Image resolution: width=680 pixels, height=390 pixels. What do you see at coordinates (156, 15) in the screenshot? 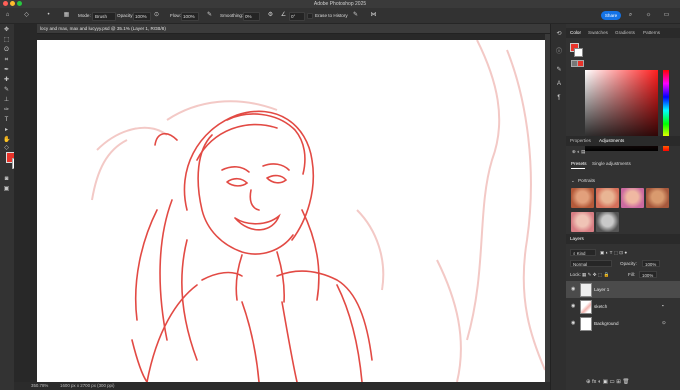
I see `pressure-opacity-icon: ⊙` at bounding box center [156, 15].